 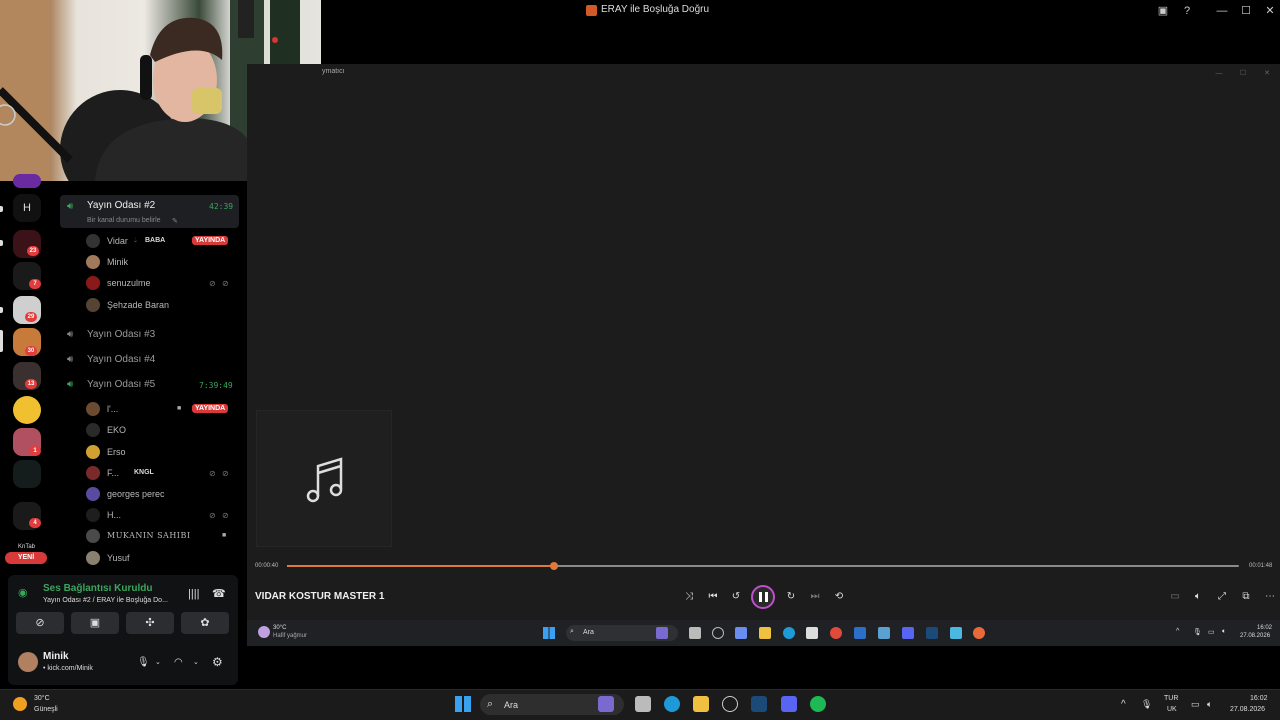 I want to click on inner-windows-start-icon, so click(x=549, y=633).